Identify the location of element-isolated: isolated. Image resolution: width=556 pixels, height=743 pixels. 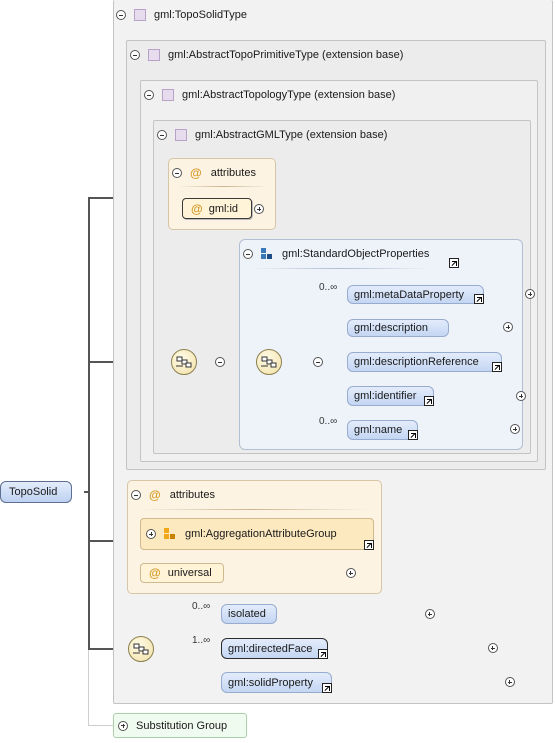
(249, 614).